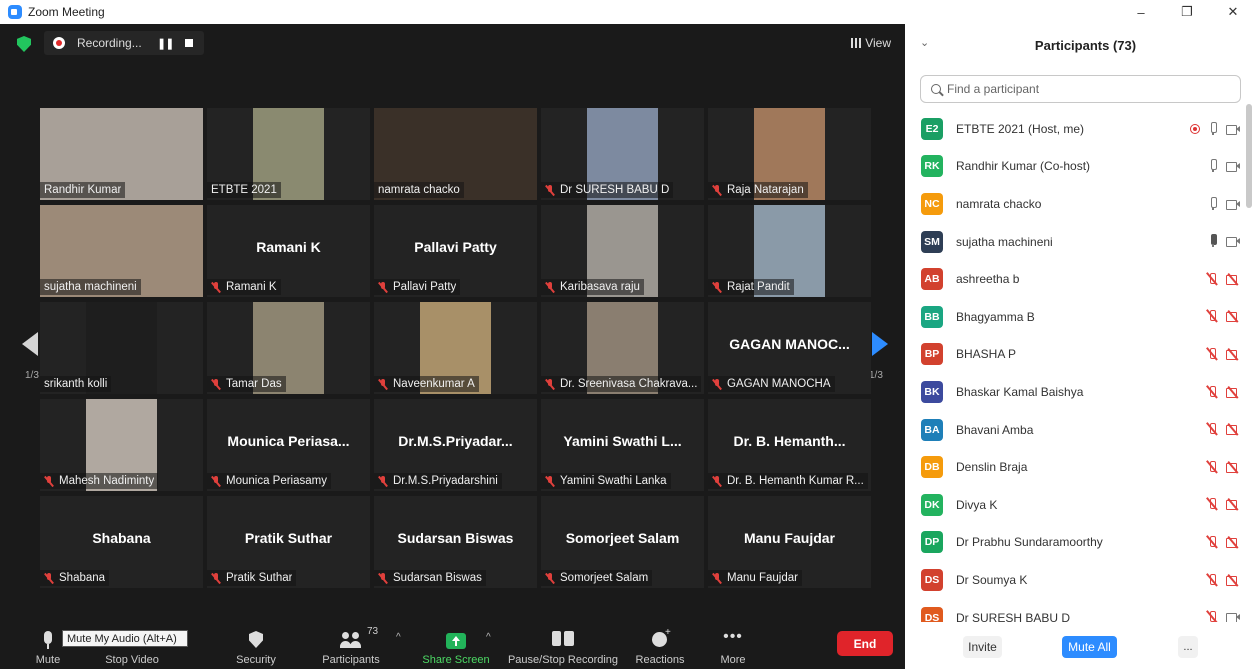 The image size is (1256, 669). Describe the element at coordinates (30, 344) in the screenshot. I see `previous-page-arrow-icon` at that location.